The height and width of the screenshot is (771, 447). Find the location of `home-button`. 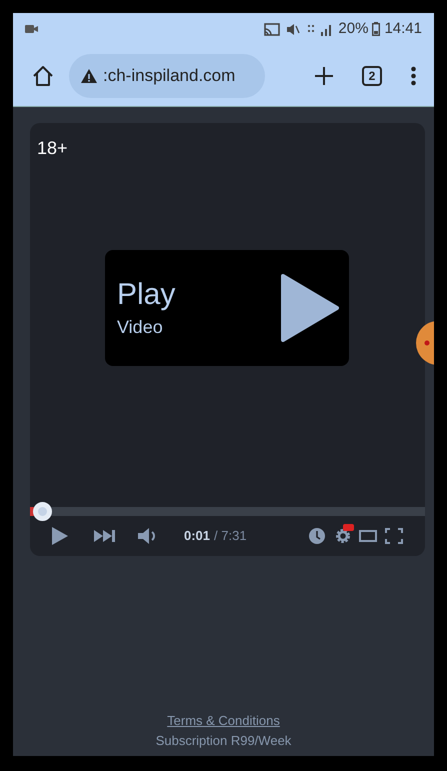

home-button is located at coordinates (43, 76).